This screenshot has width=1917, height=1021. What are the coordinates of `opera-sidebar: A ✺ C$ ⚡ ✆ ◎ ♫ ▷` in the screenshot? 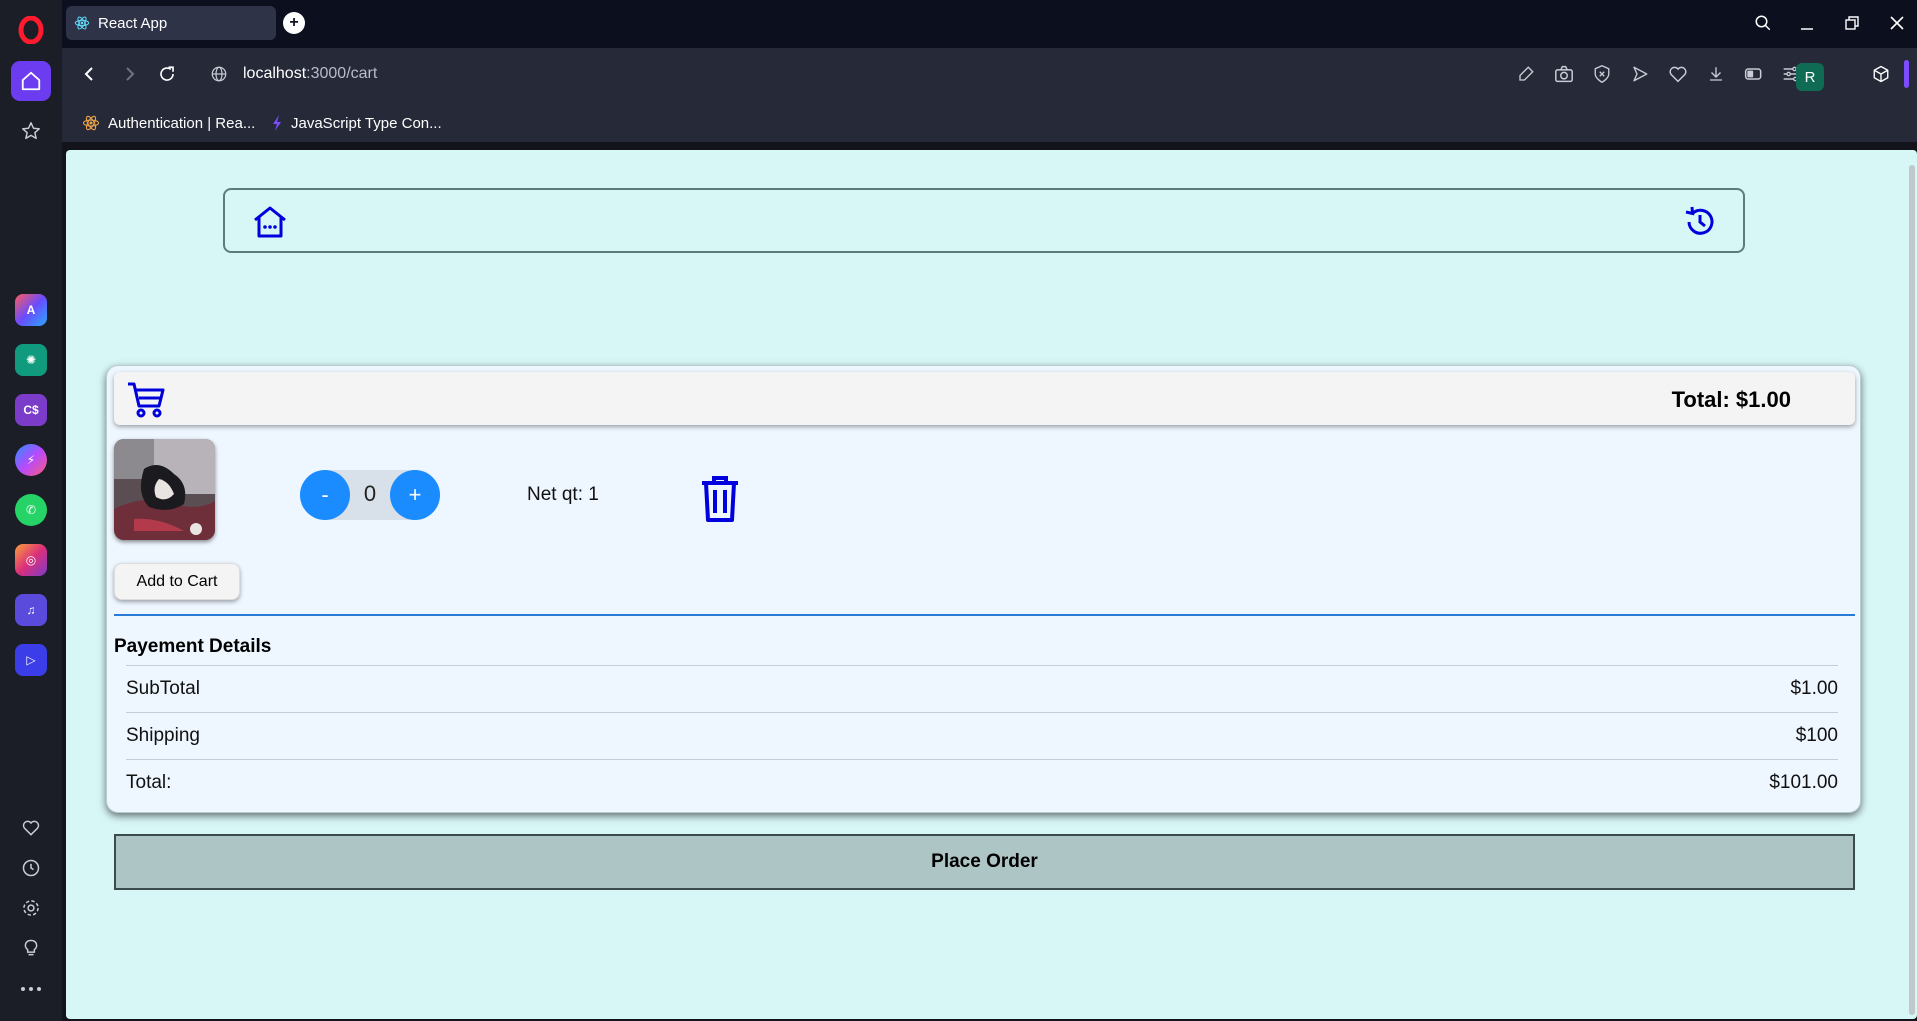 It's located at (31, 510).